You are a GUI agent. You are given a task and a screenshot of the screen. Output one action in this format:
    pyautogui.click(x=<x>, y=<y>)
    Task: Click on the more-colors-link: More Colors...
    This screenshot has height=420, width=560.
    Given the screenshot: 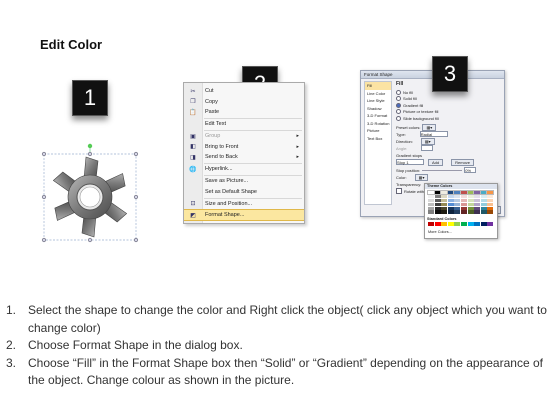 What is the action you would take?
    pyautogui.click(x=440, y=232)
    